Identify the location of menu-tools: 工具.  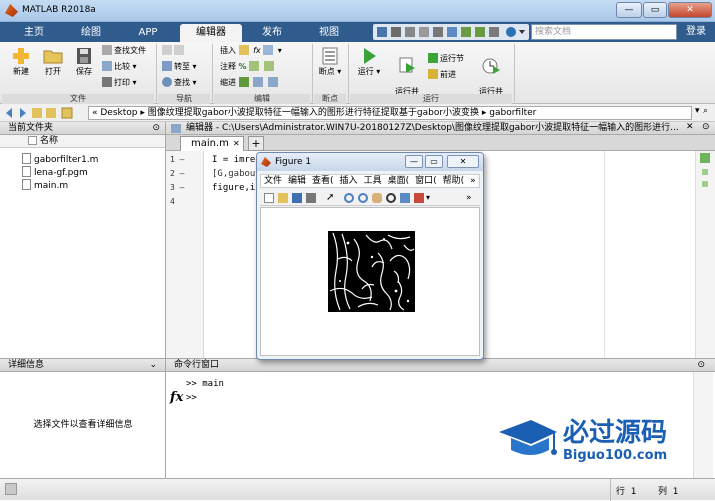
(373, 181).